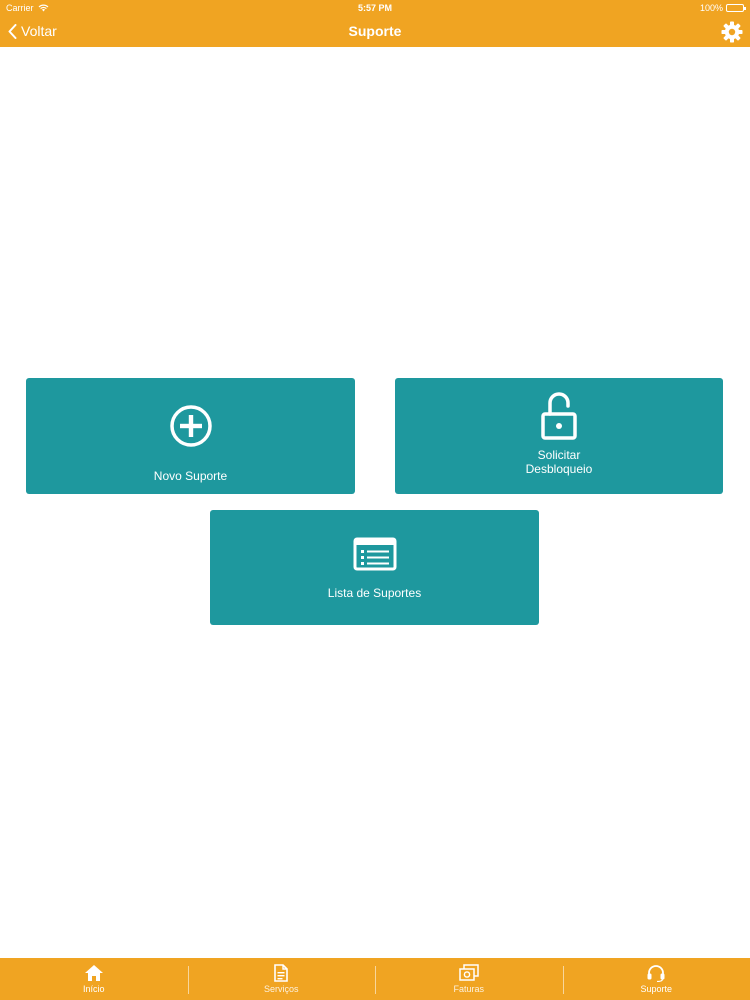  What do you see at coordinates (468, 989) in the screenshot?
I see `tab-faturas-label: Faturas` at bounding box center [468, 989].